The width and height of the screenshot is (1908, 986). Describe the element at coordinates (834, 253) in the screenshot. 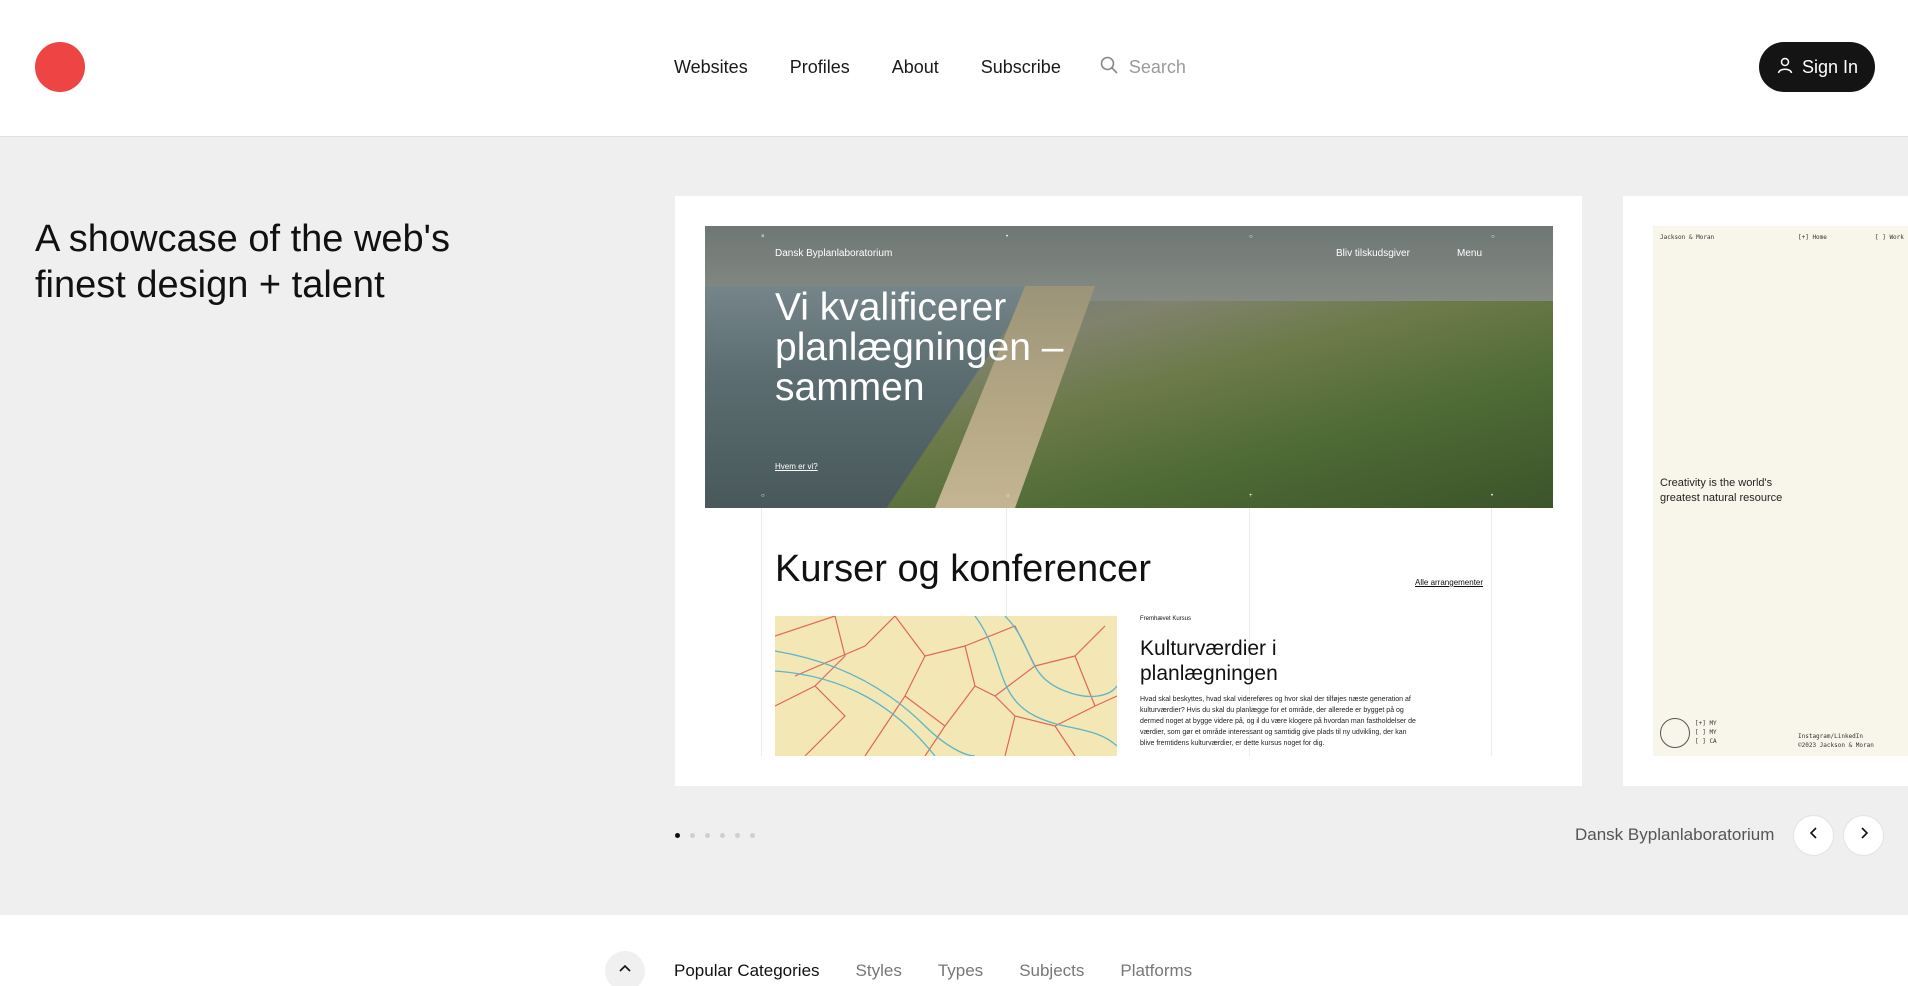

I see `screenshot-brand: Dansk Byplanlaboratorium` at that location.